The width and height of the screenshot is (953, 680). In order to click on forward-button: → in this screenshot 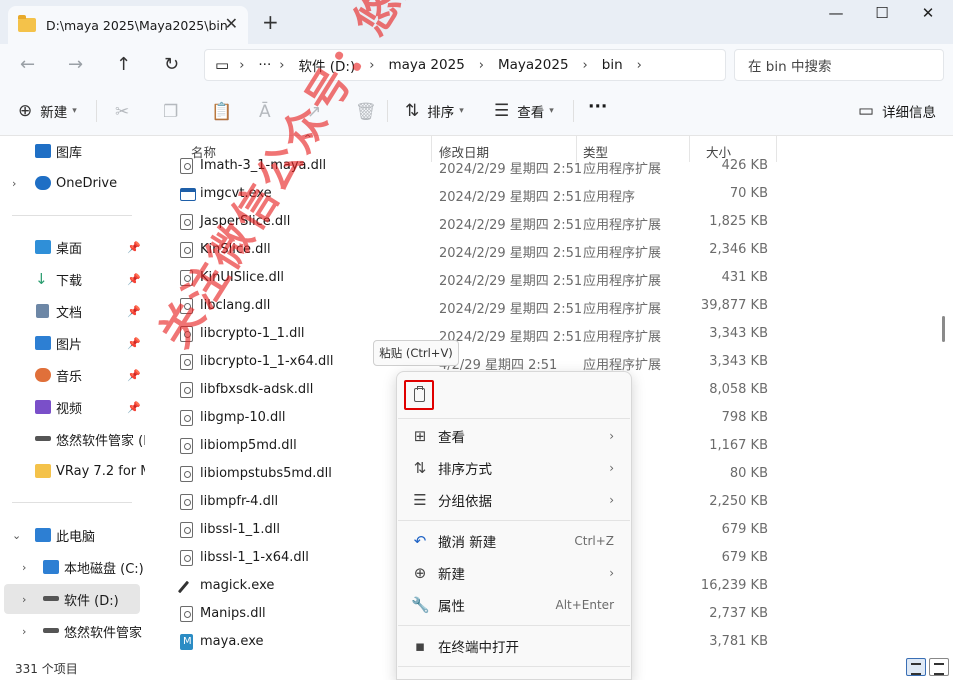, I will do `click(75, 64)`.